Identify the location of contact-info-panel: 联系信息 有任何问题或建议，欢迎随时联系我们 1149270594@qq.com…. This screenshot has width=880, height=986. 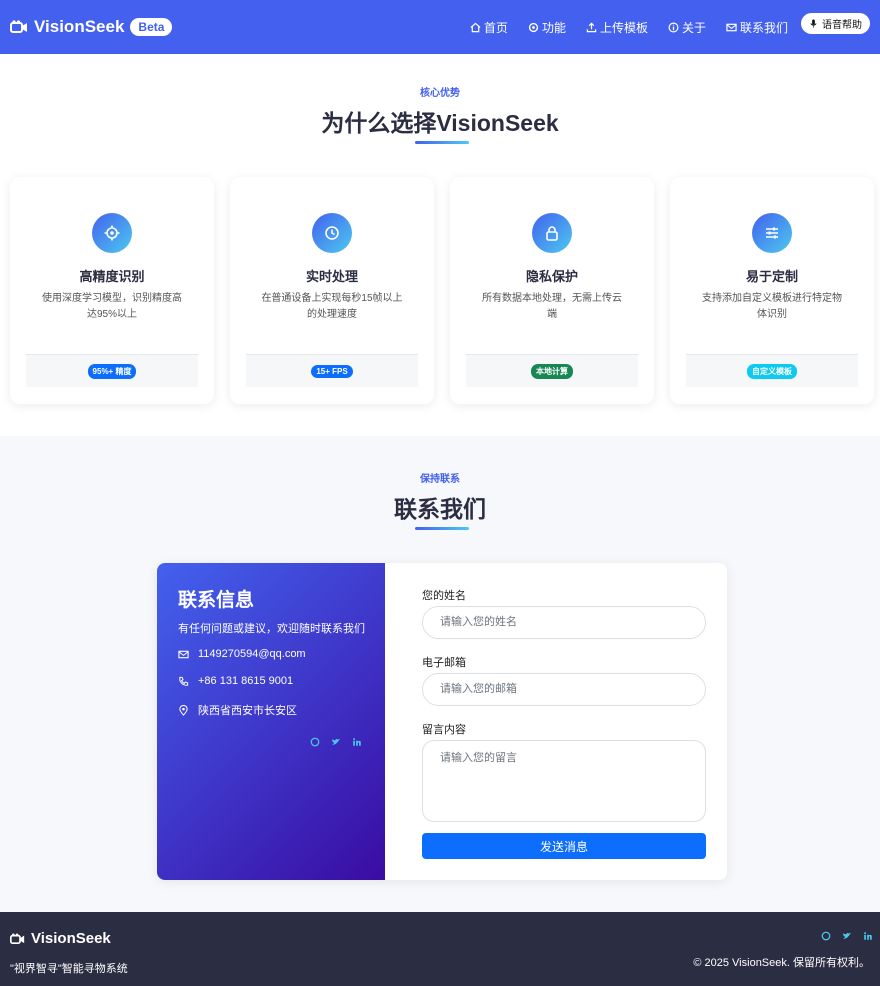
(271, 721).